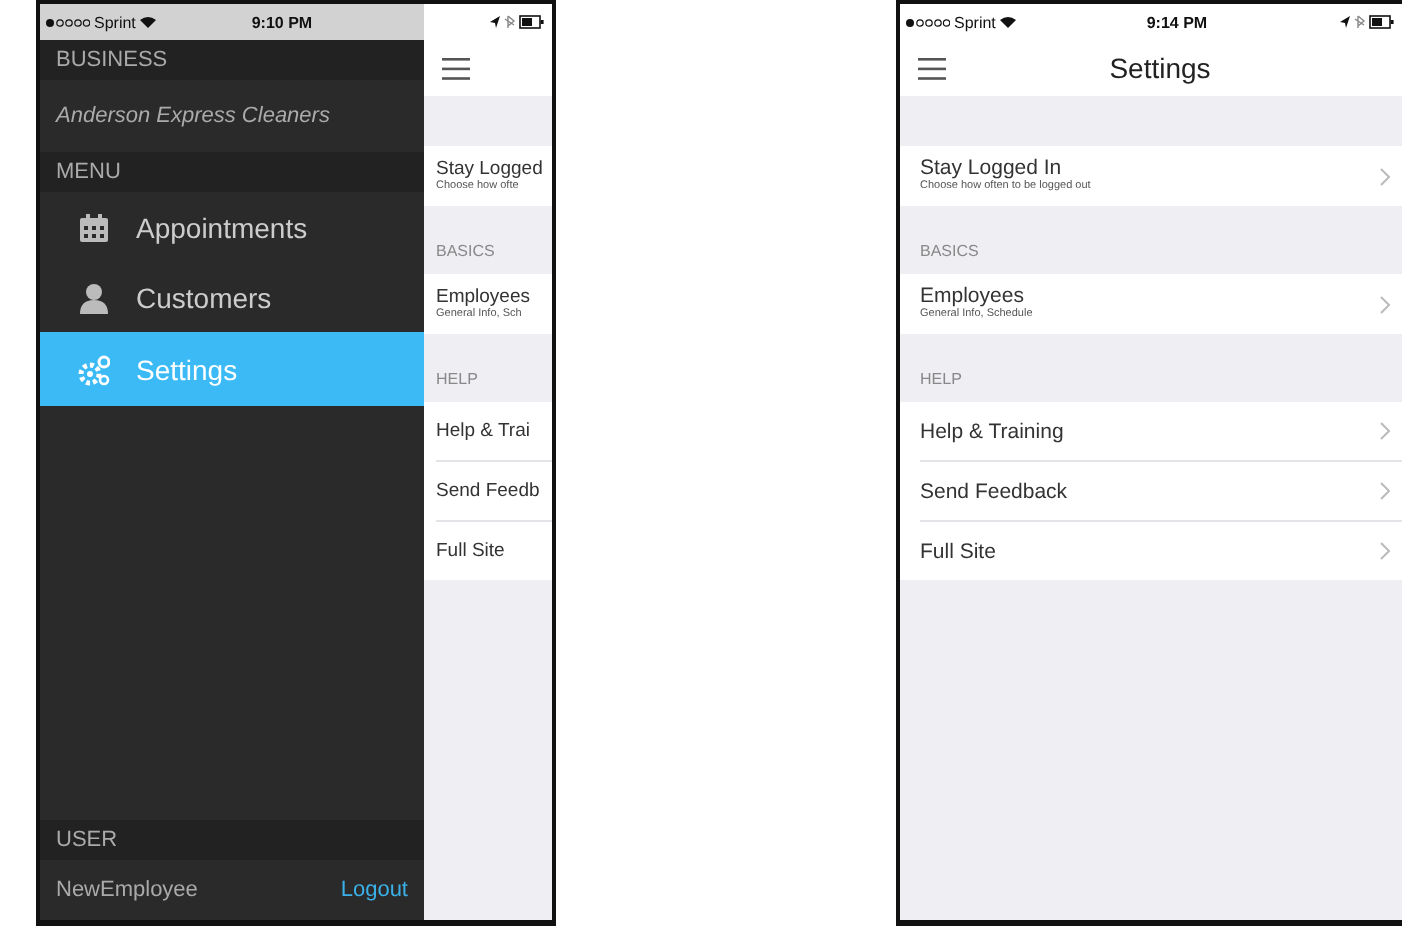 This screenshot has width=1402, height=926. What do you see at coordinates (1177, 22) in the screenshot?
I see `status-time: 9:14 PM` at bounding box center [1177, 22].